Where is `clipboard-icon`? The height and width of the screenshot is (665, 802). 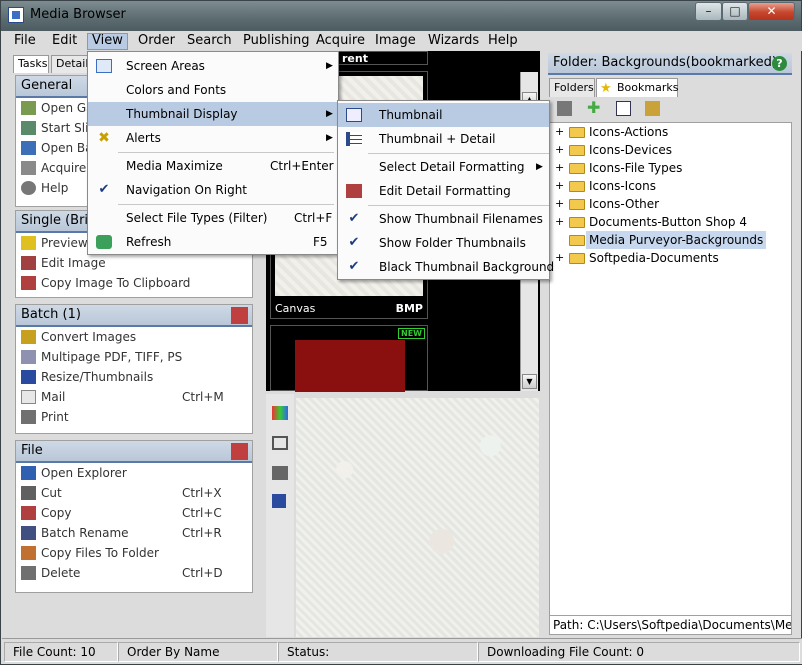
clipboard-icon is located at coordinates (28, 283).